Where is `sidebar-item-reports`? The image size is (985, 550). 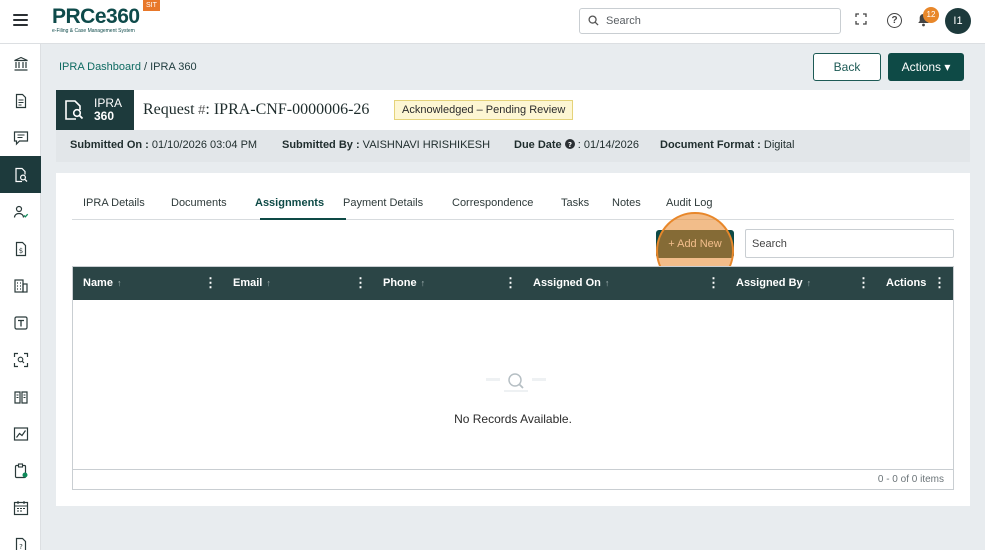
sidebar-item-reports is located at coordinates (20, 433).